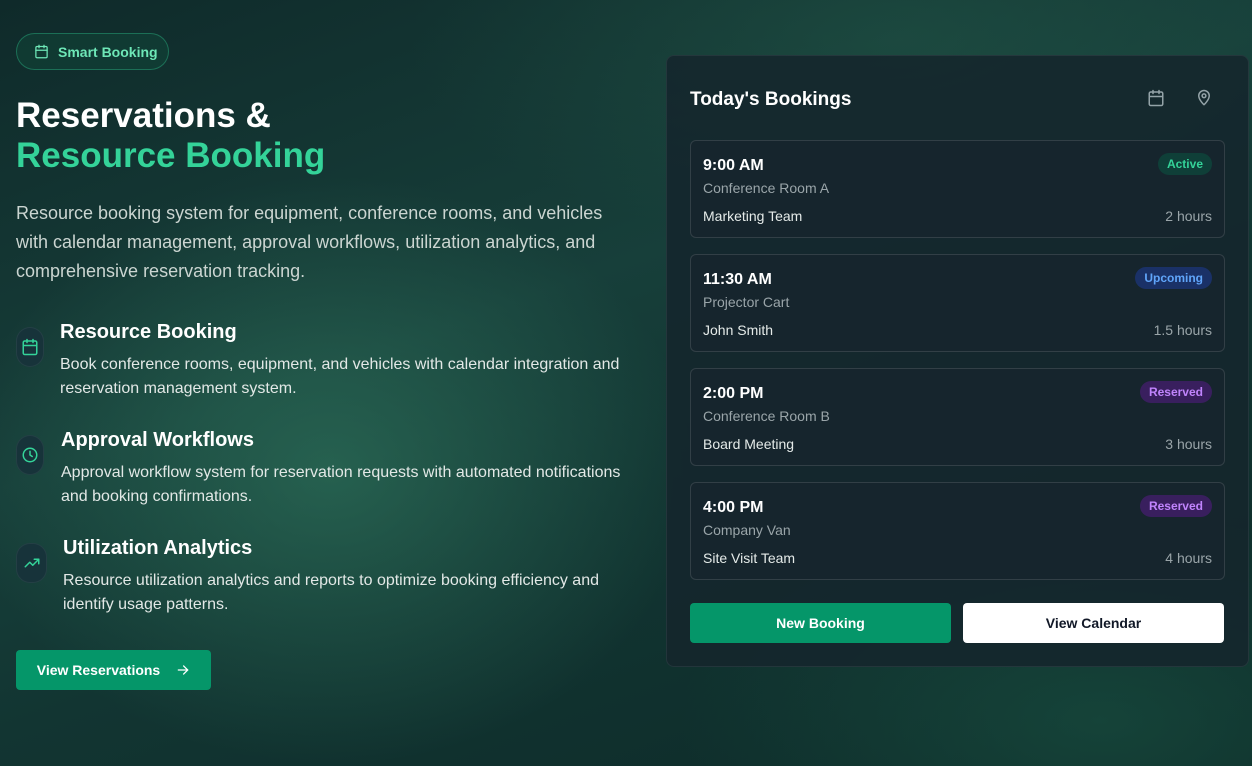 The image size is (1252, 766). What do you see at coordinates (108, 51) in the screenshot?
I see `pill-label: Smart Booking` at bounding box center [108, 51].